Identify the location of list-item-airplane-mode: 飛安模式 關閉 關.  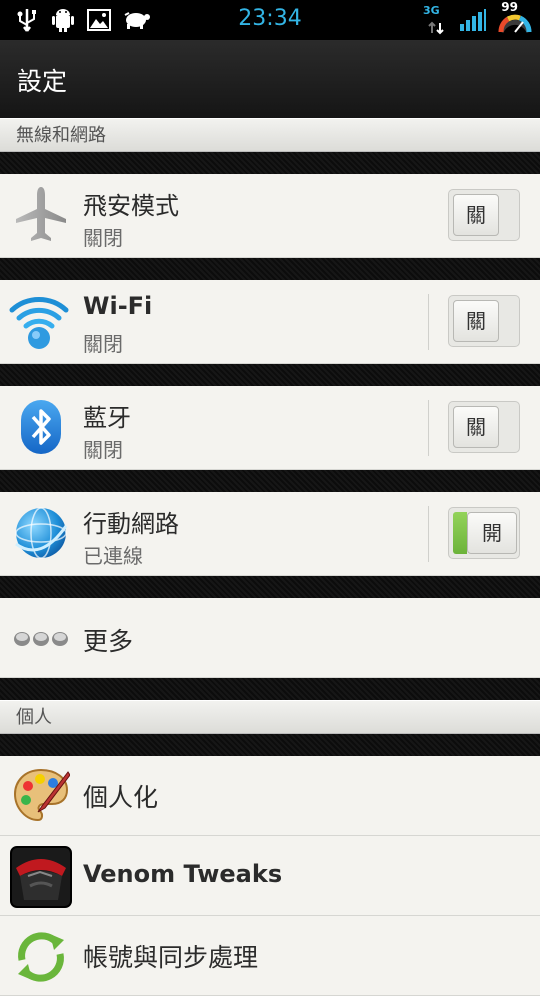
(270, 216).